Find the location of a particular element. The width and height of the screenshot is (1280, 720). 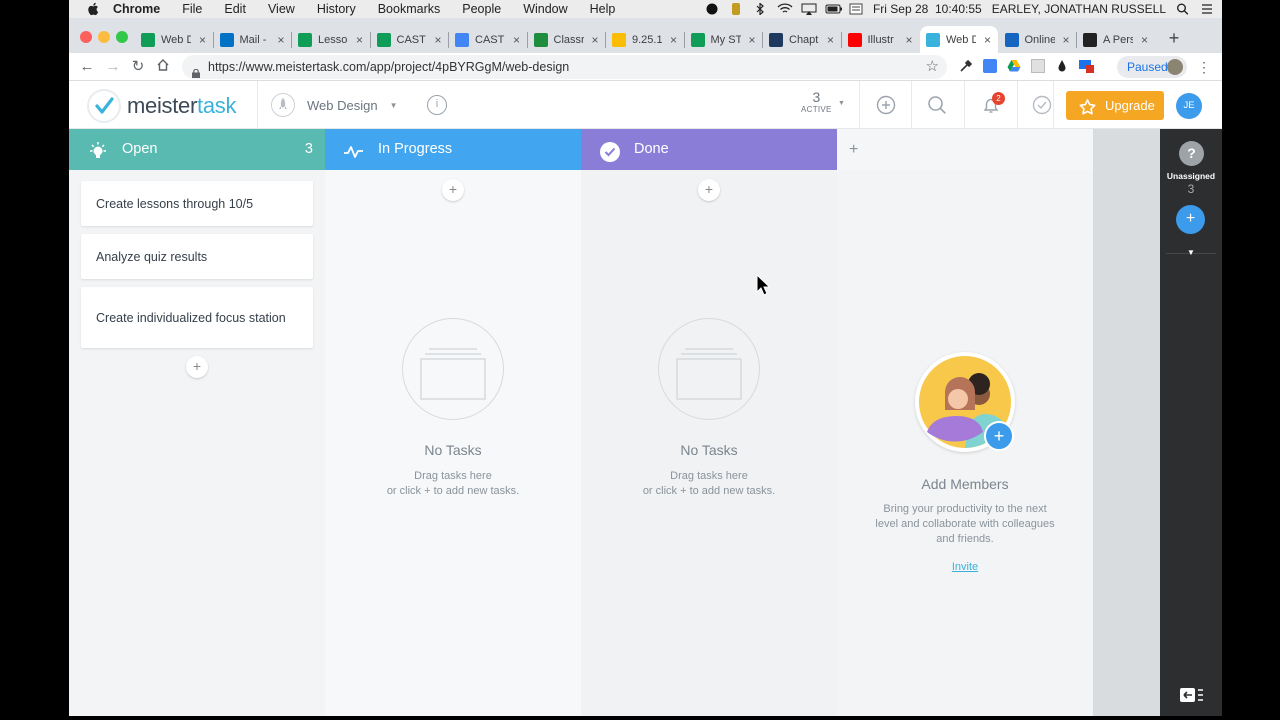

menubar-clock: Fri Sep 28 10:40:55 is located at coordinates (927, 9).